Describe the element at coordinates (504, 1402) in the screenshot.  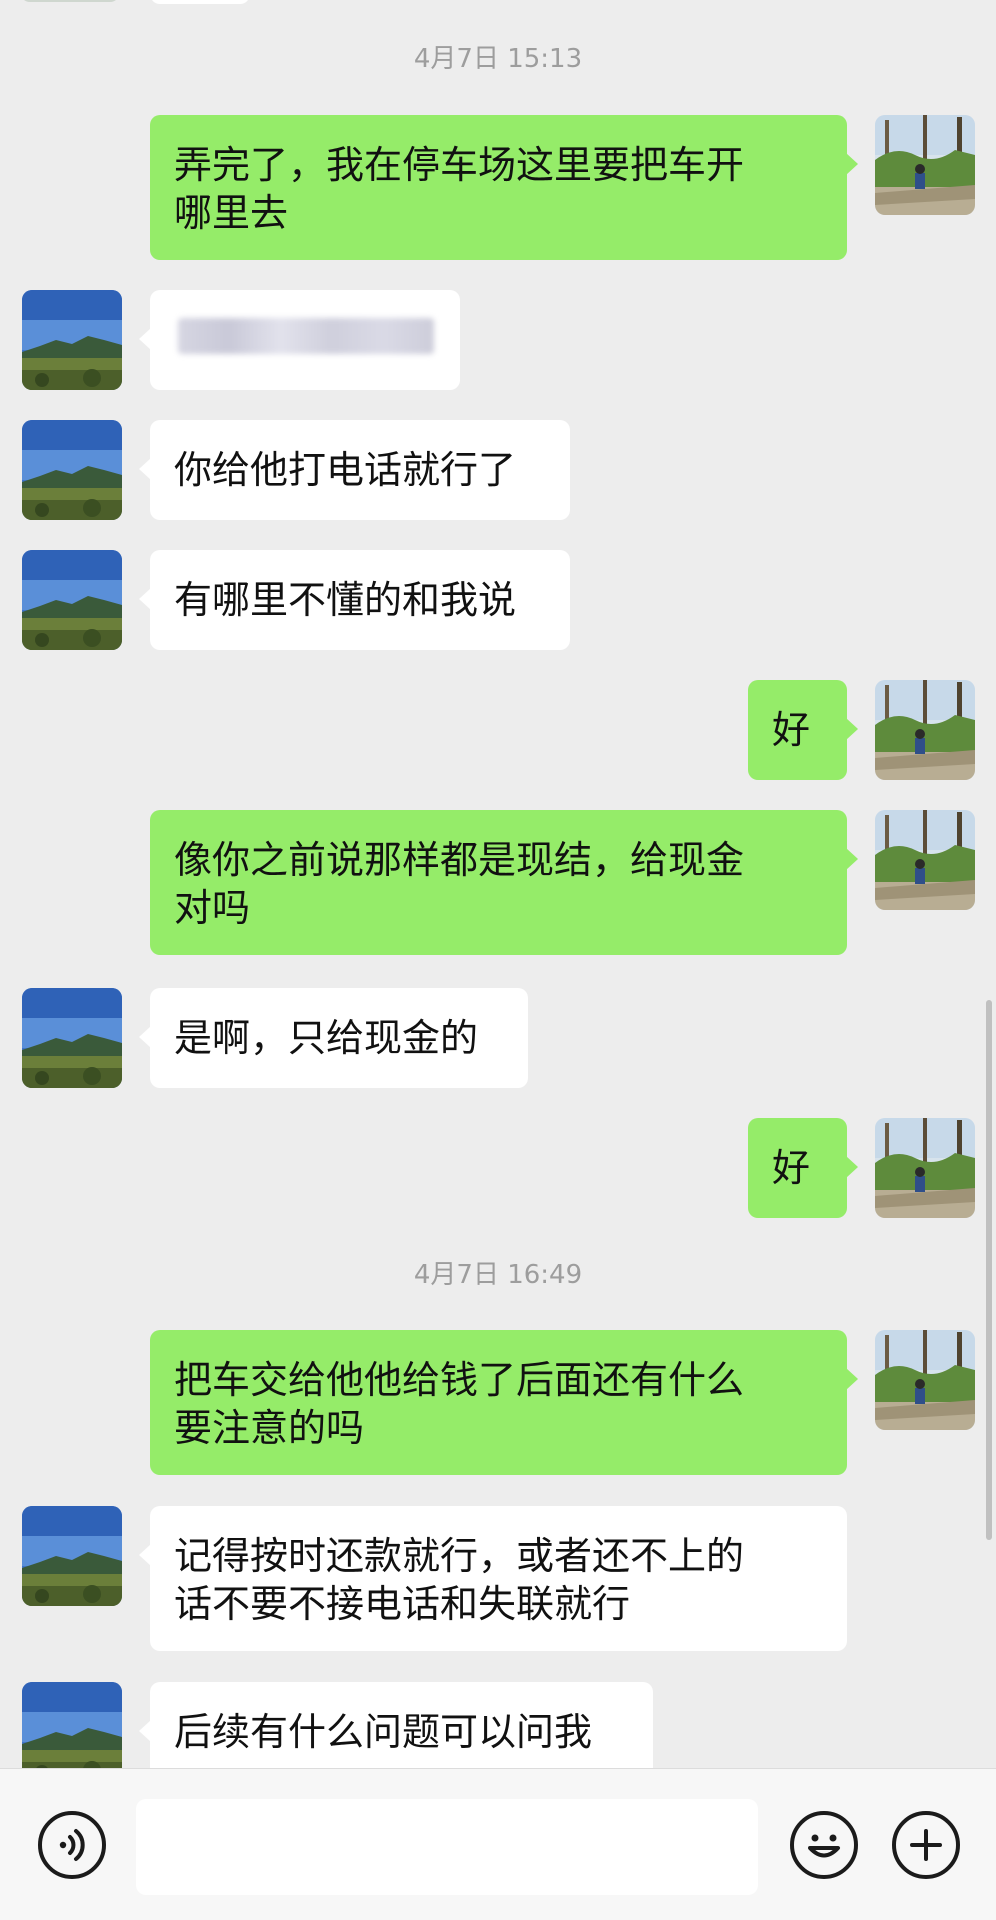
I see `message-bubble: 把车交给他他给钱了后面还有什么 要注意的吗` at that location.